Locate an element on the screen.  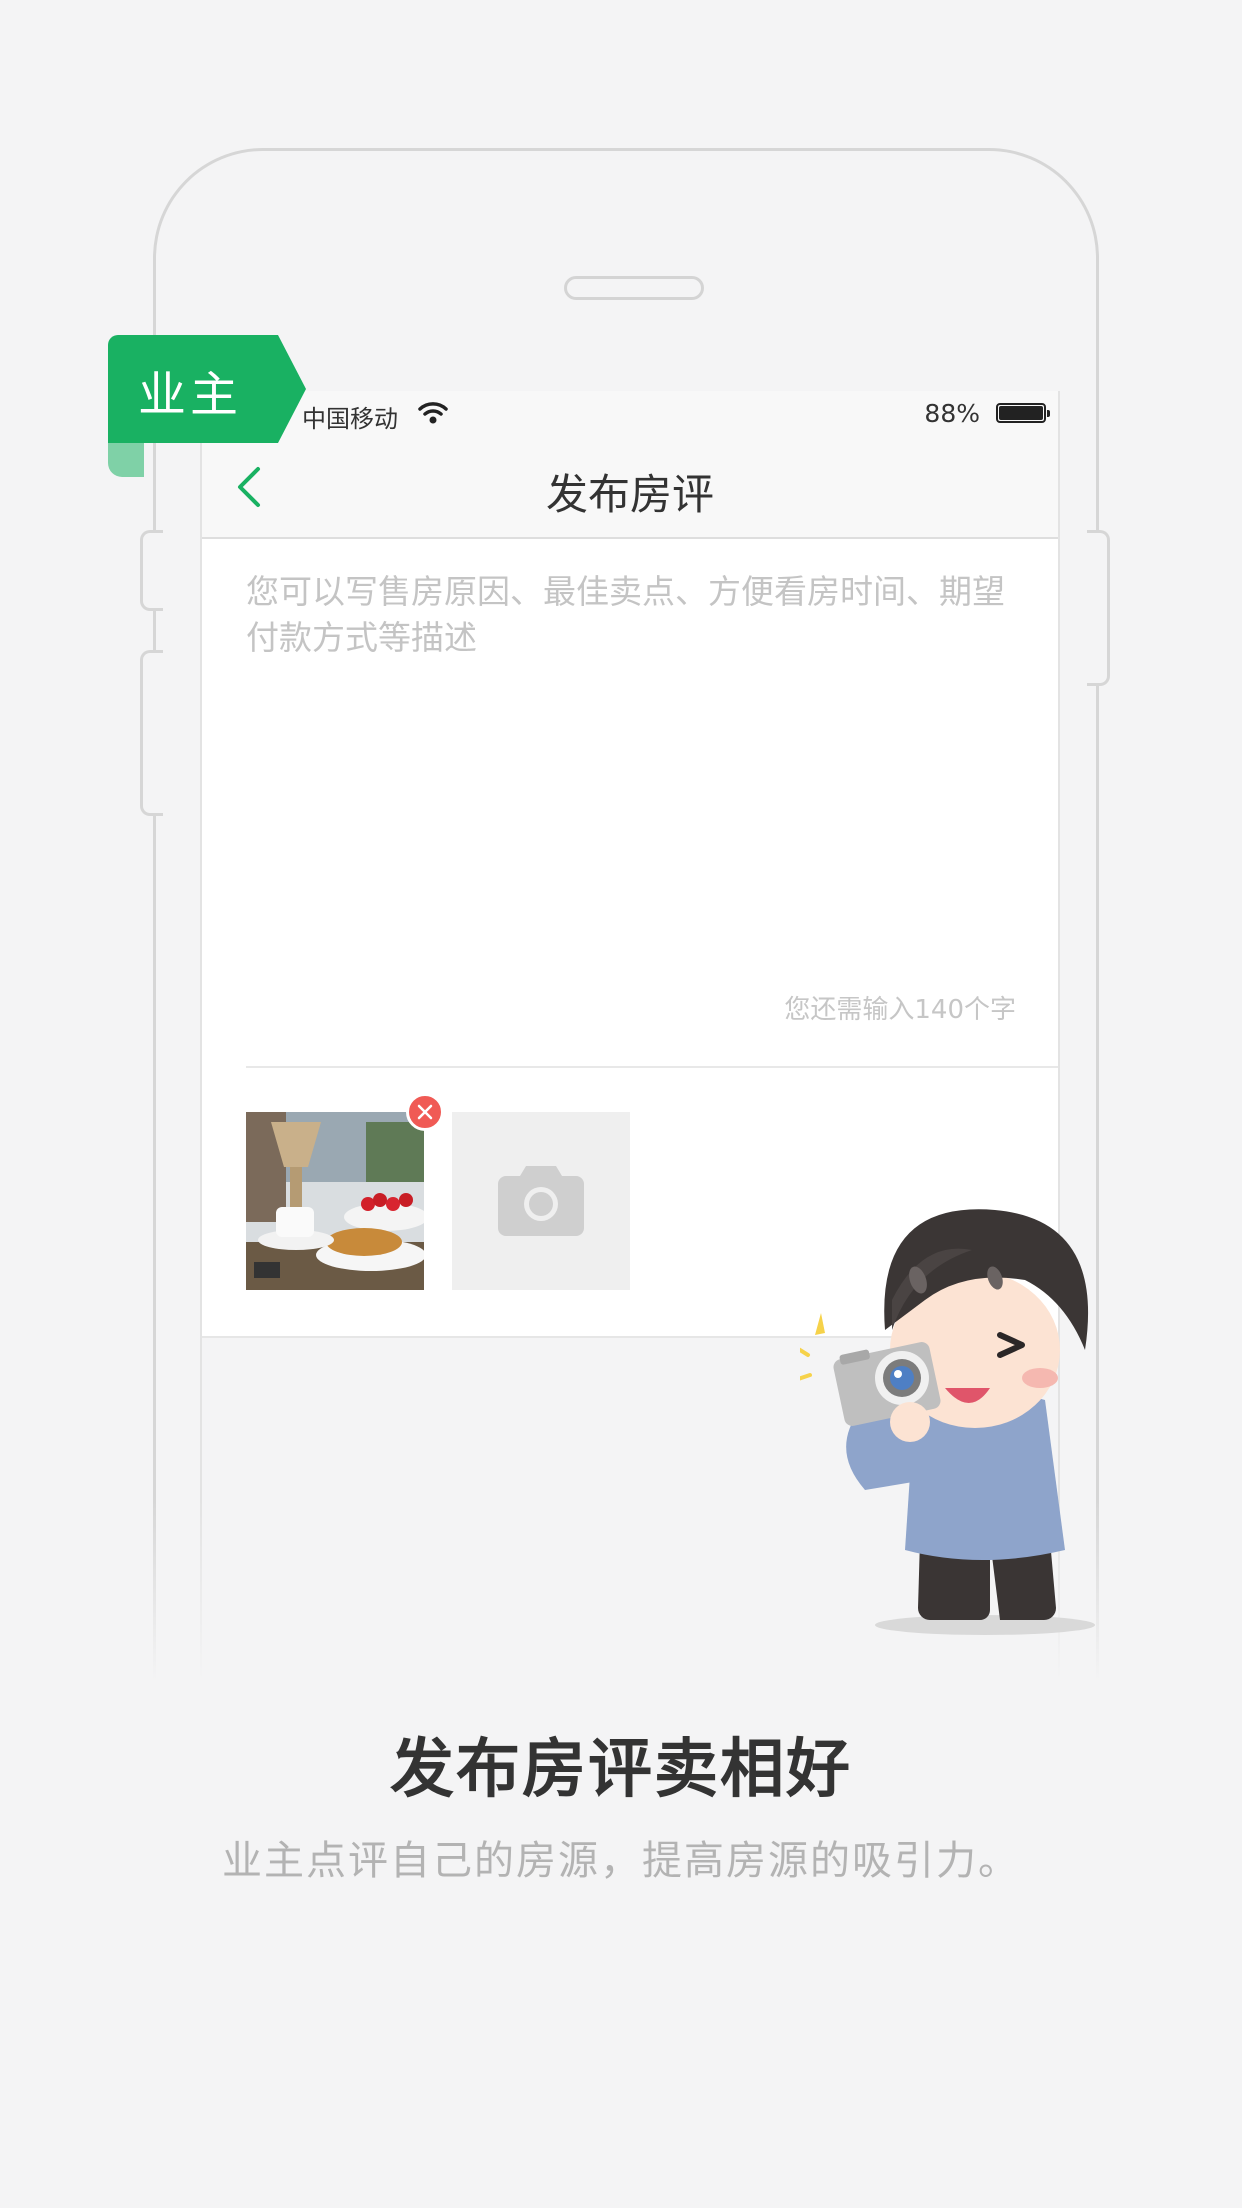
phone-side-button is located at coordinates (151, 570).